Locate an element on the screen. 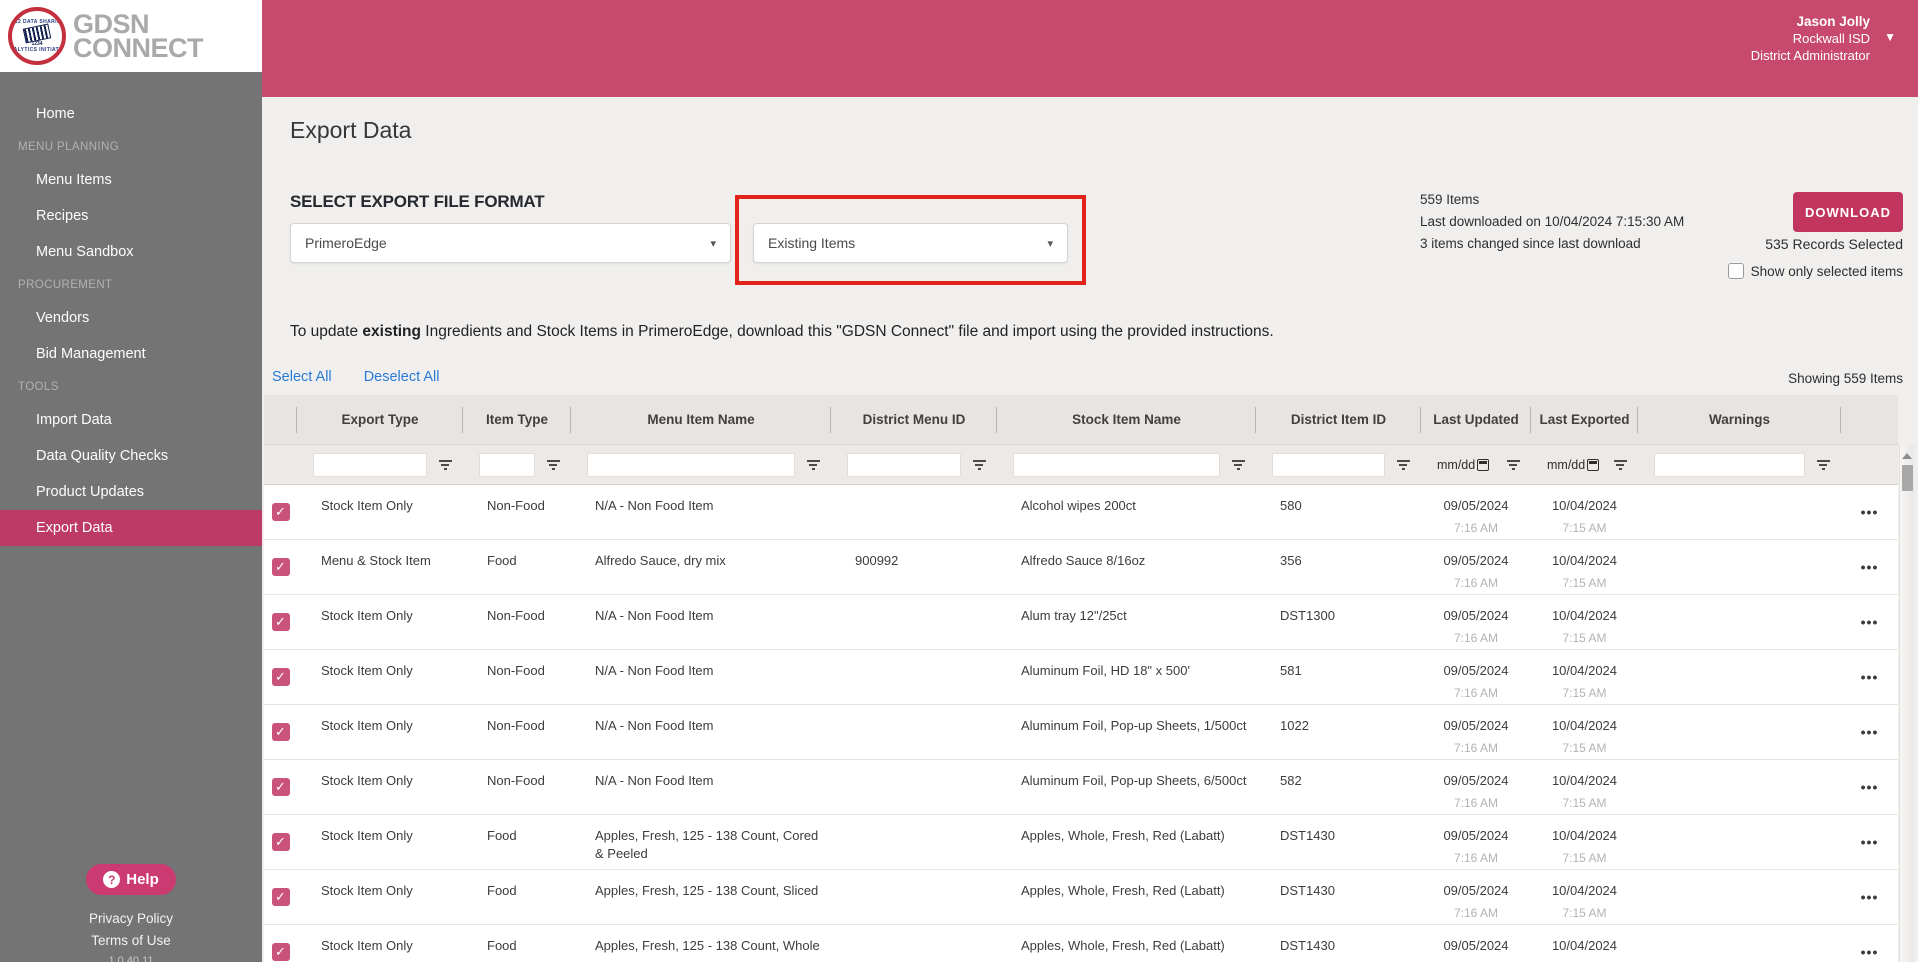  header-export-type: Export Type is located at coordinates (380, 419).